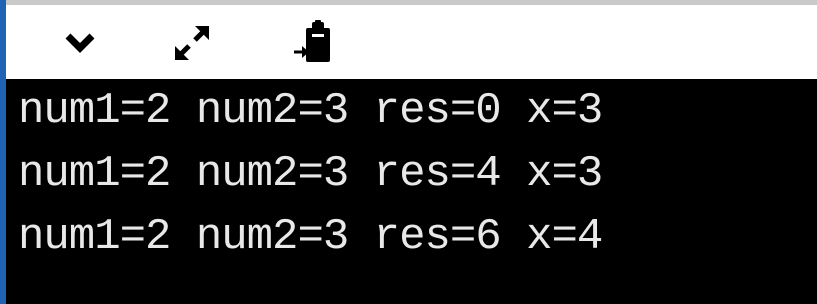 The image size is (817, 304). What do you see at coordinates (310, 111) in the screenshot?
I see `console-line: num1=2 num2=3 res=0 x=3` at bounding box center [310, 111].